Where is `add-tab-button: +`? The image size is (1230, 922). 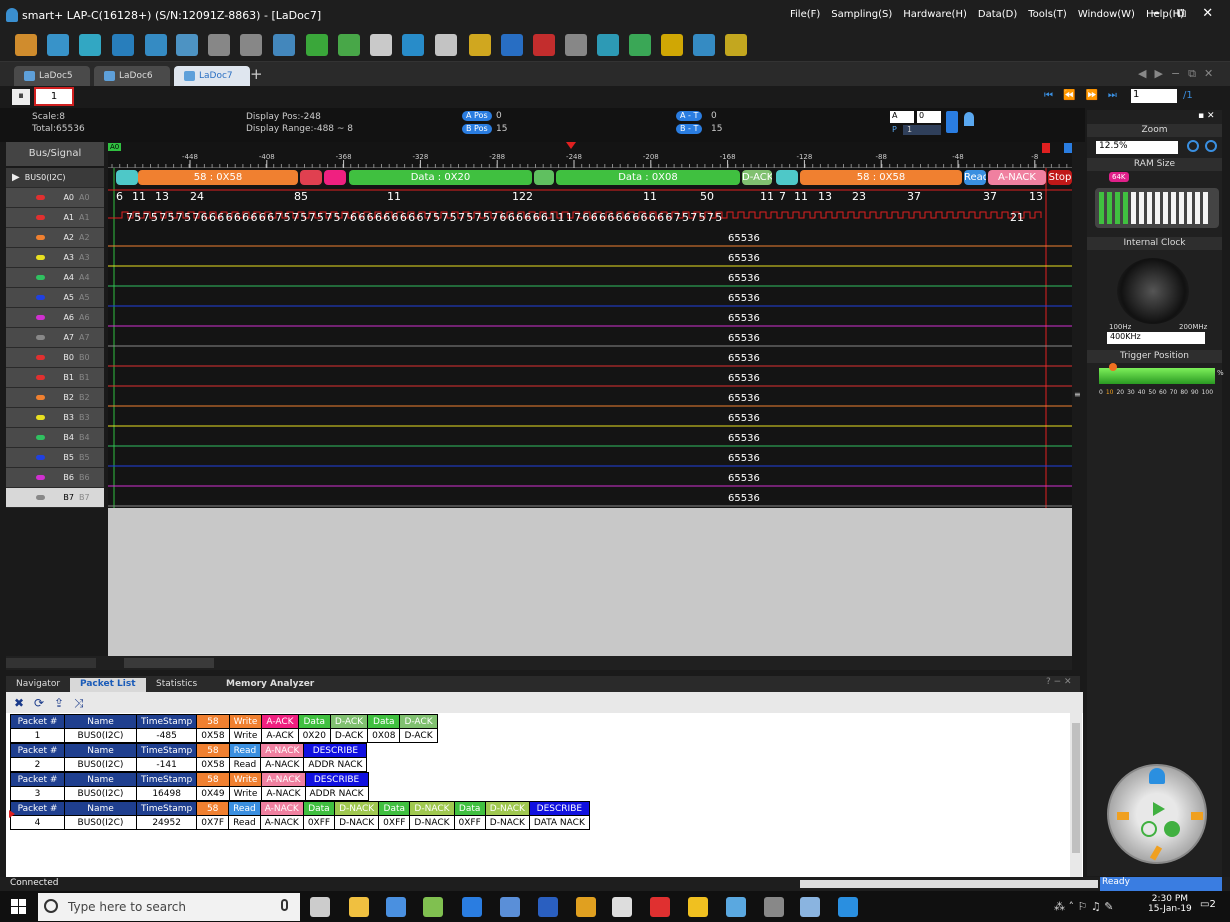 add-tab-button: + is located at coordinates (256, 74).